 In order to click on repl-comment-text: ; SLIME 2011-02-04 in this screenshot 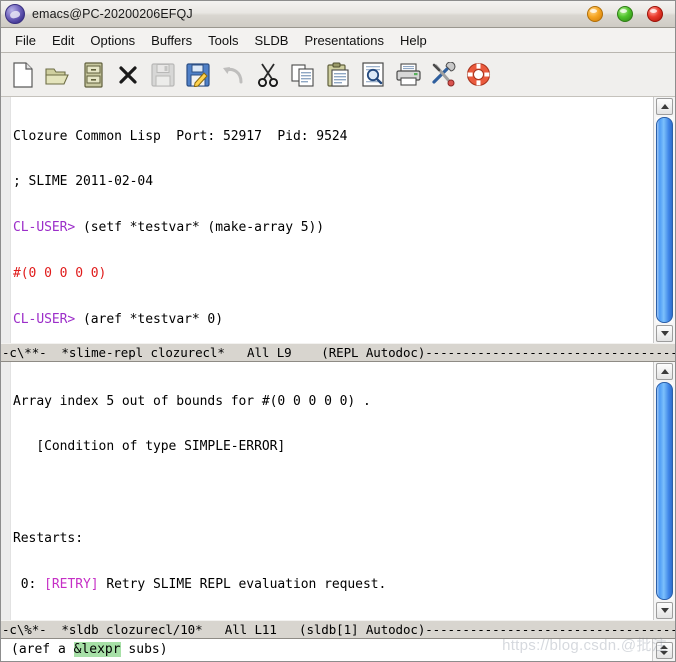, I will do `click(83, 182)`.